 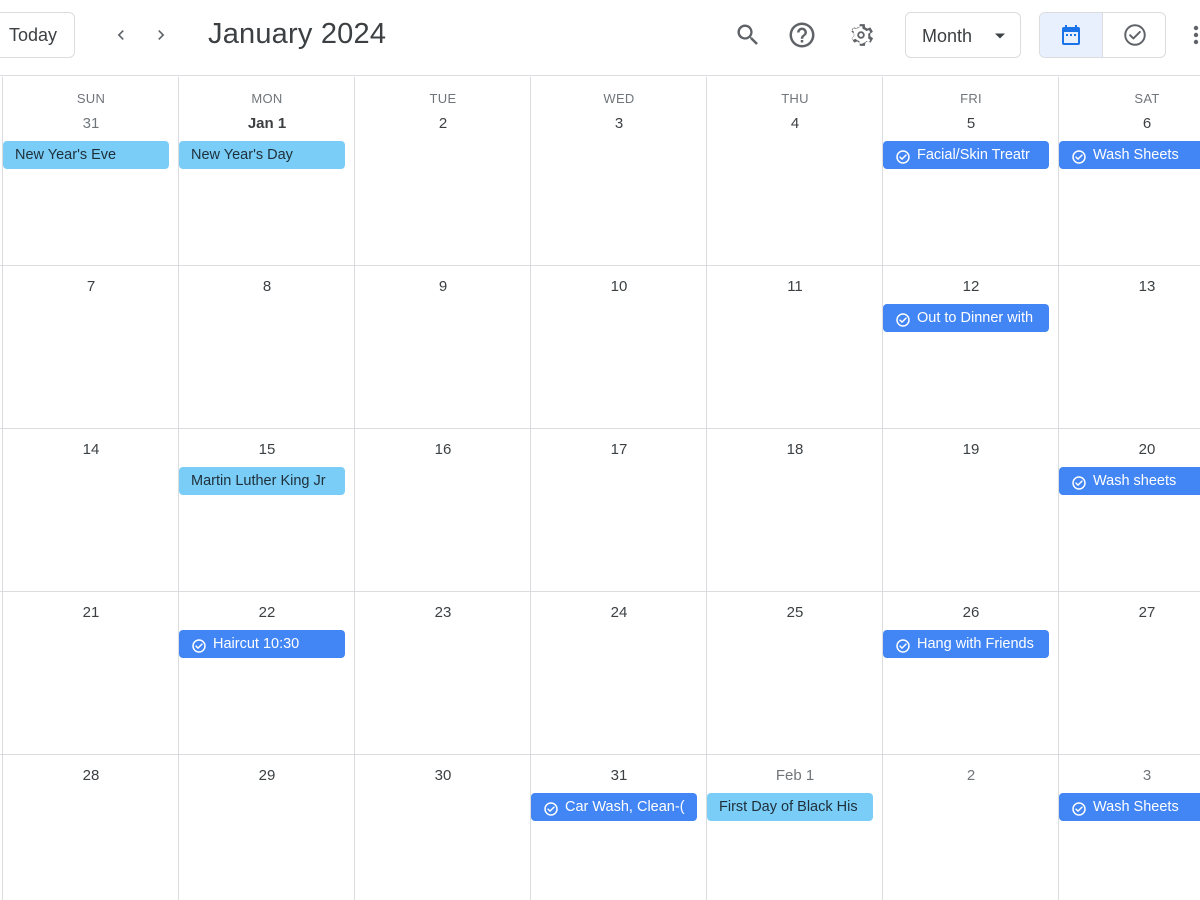 I want to click on day-number: 19, so click(x=971, y=449).